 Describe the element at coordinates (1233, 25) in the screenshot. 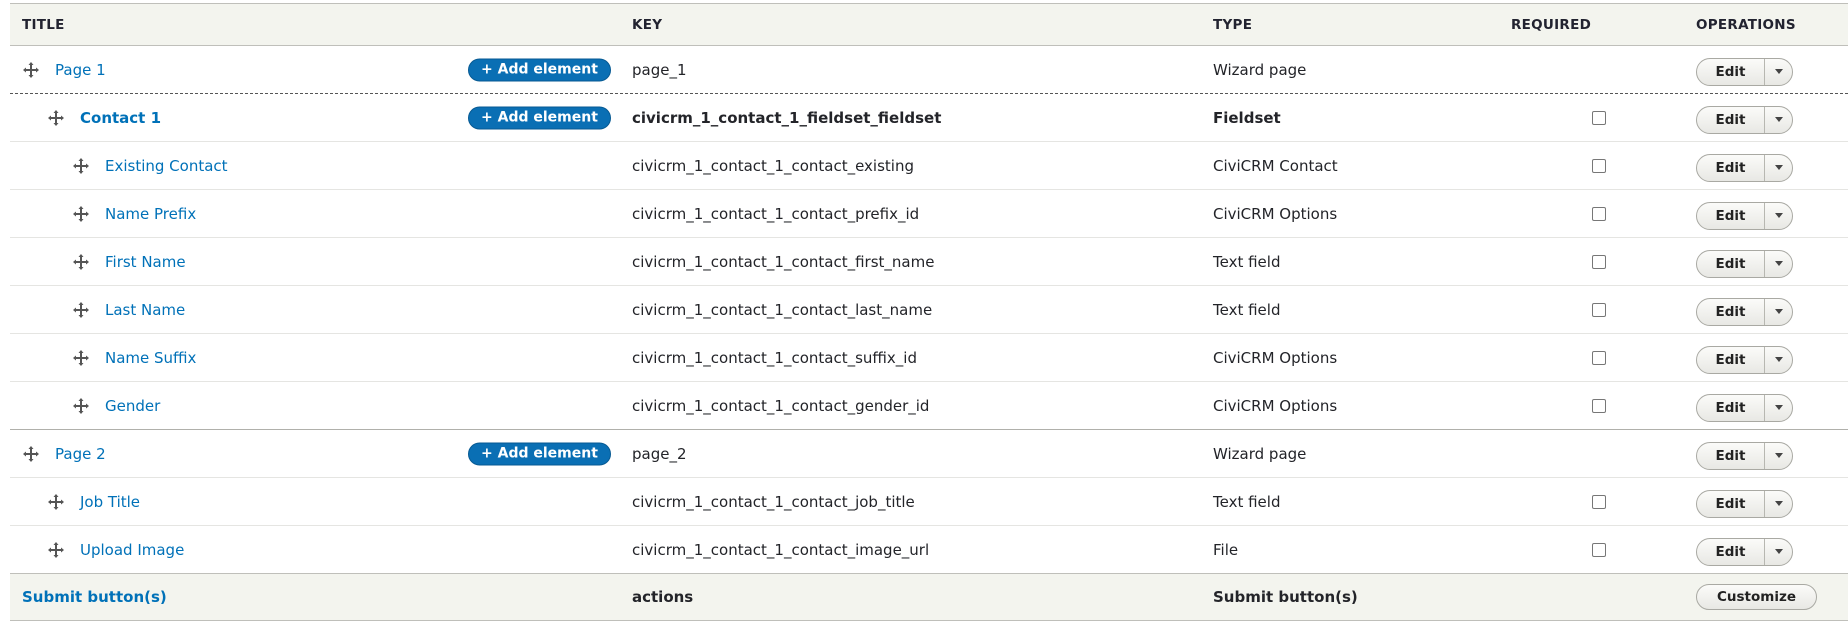

I see `header-type: TYPE` at that location.